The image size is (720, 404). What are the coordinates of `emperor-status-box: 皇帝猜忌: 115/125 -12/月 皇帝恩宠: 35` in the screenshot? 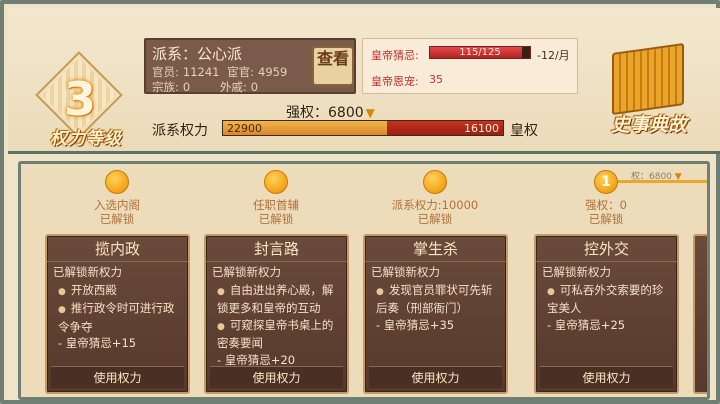 It's located at (470, 66).